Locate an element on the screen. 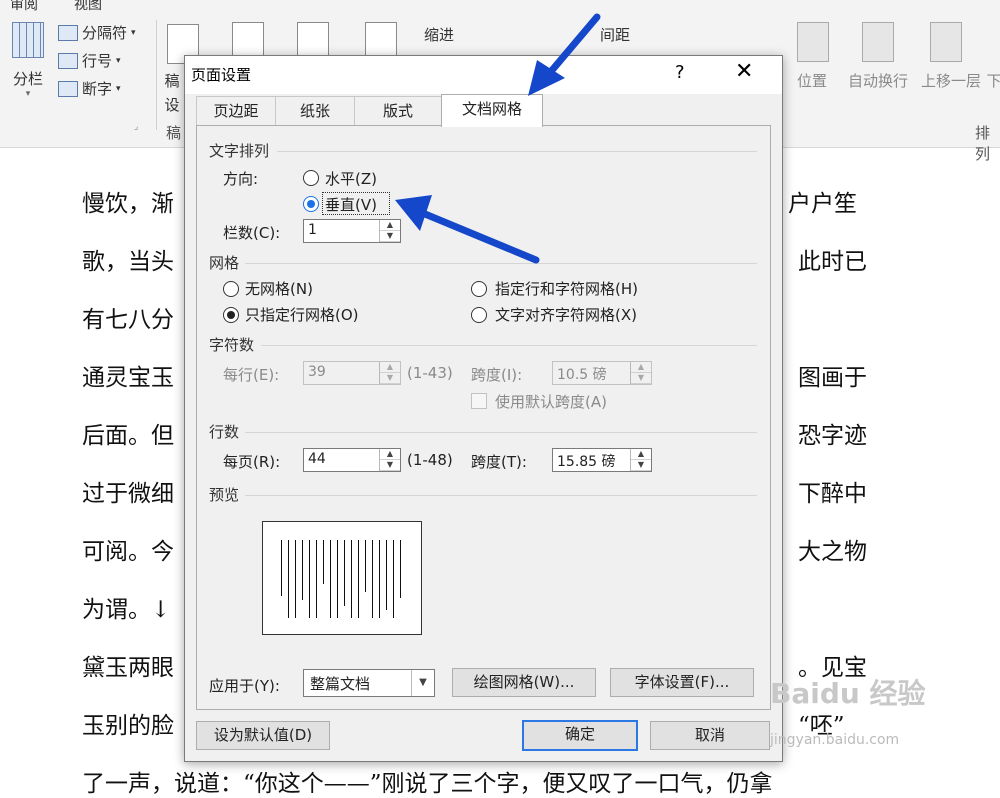  annotation-arrows is located at coordinates (498, 138).